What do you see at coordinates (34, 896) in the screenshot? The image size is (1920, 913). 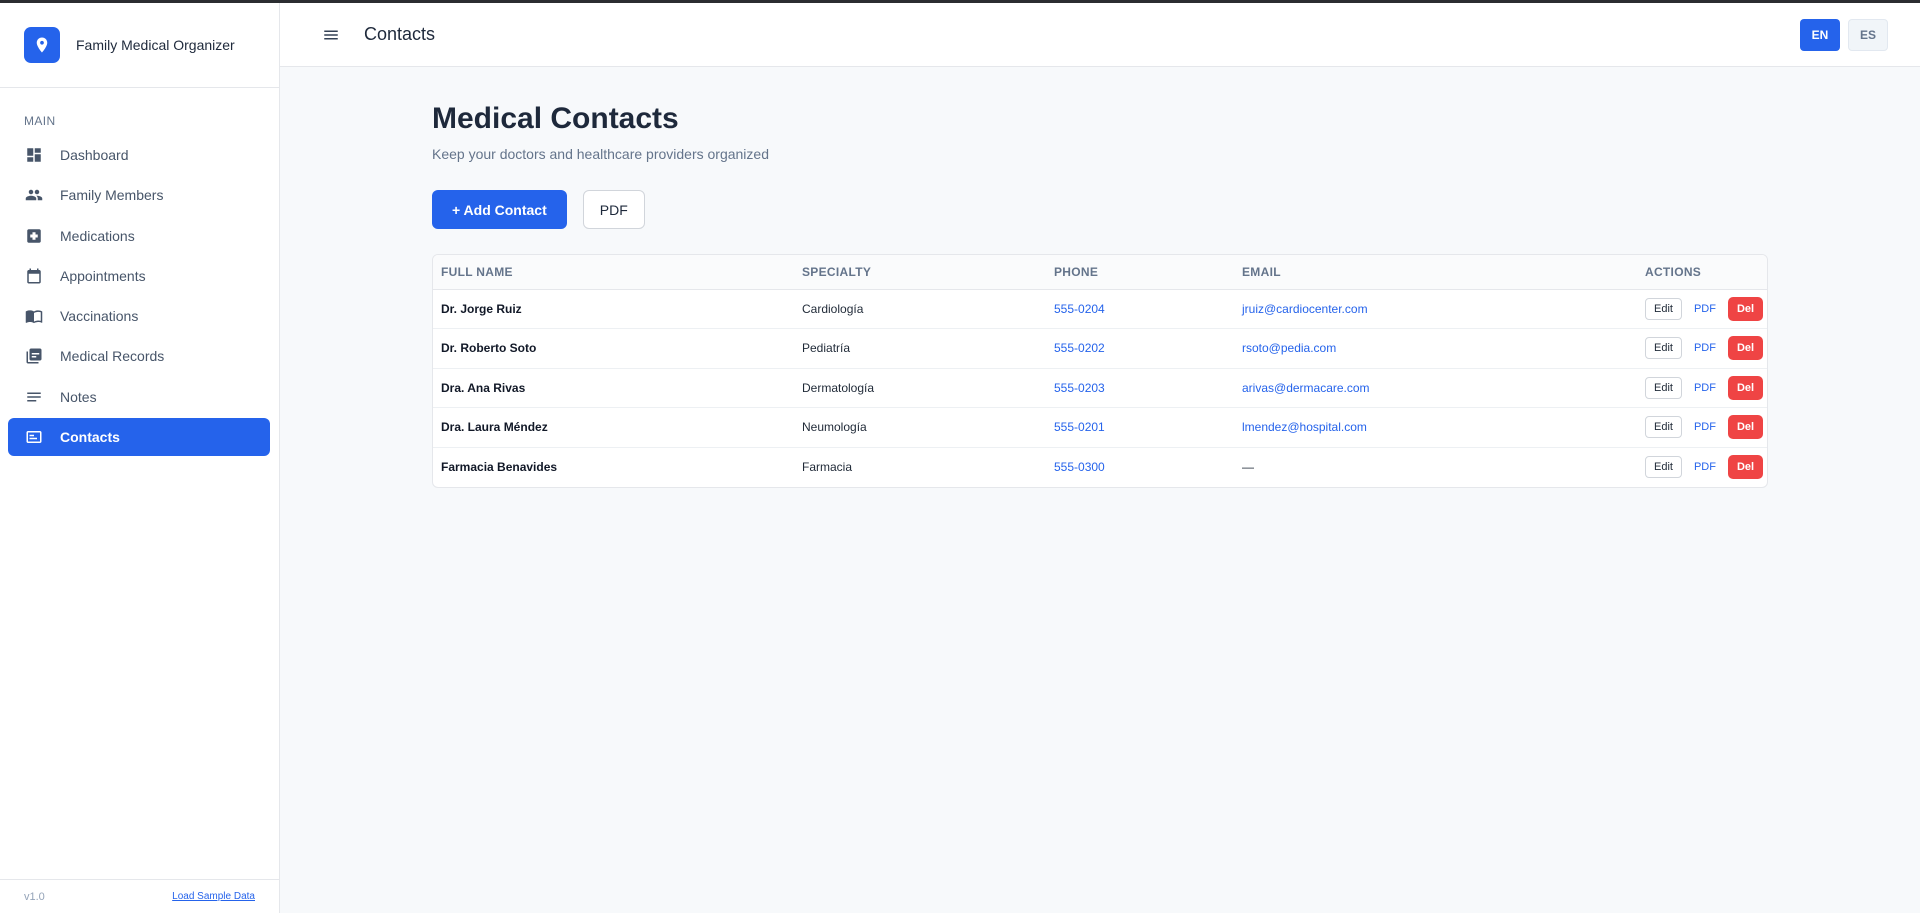 I see `app-version: v1.0` at bounding box center [34, 896].